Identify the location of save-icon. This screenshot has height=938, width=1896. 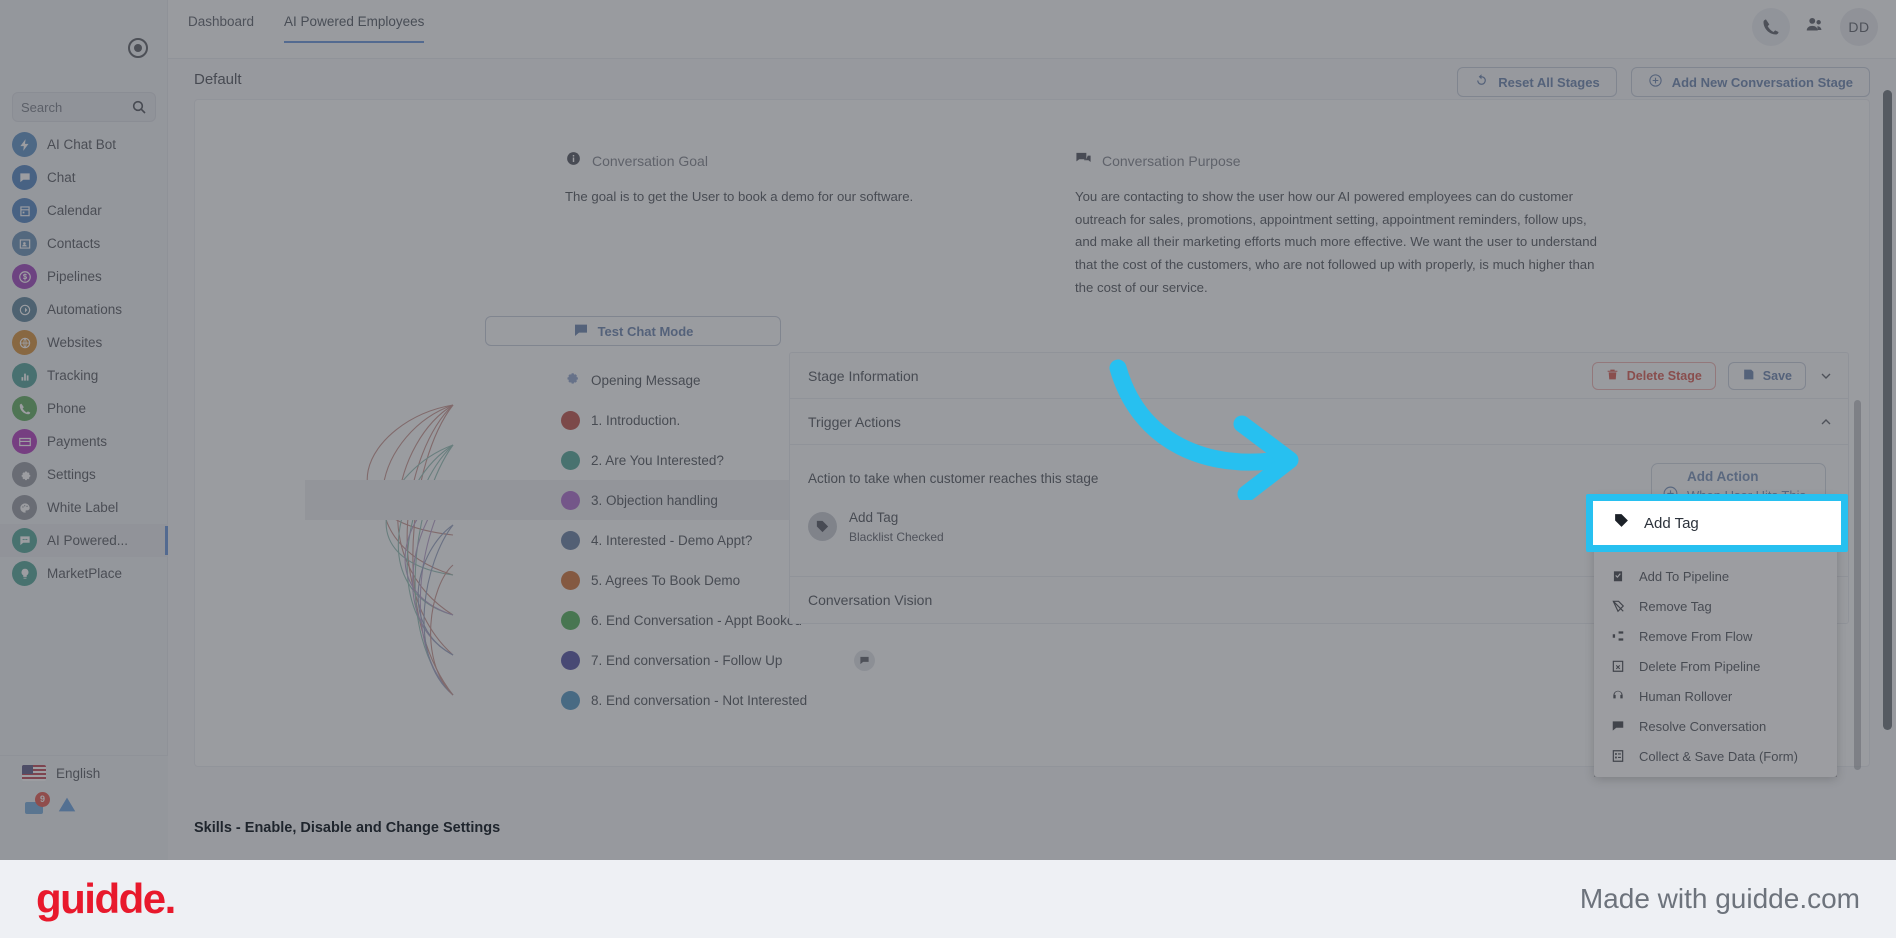
(1748, 376).